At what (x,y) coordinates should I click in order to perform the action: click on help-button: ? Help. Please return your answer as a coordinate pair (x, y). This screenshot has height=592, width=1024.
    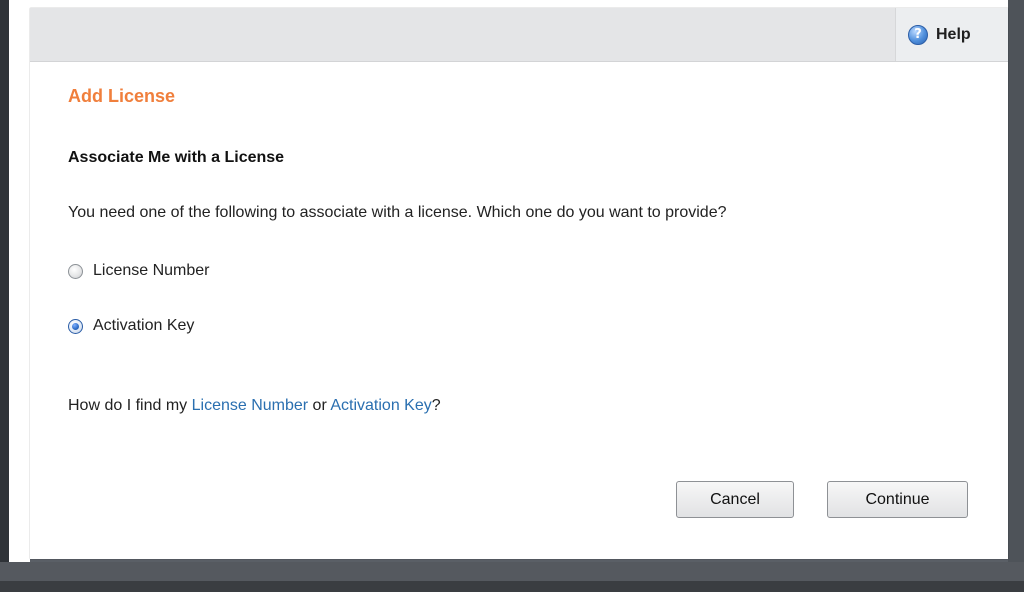
    Looking at the image, I should click on (951, 34).